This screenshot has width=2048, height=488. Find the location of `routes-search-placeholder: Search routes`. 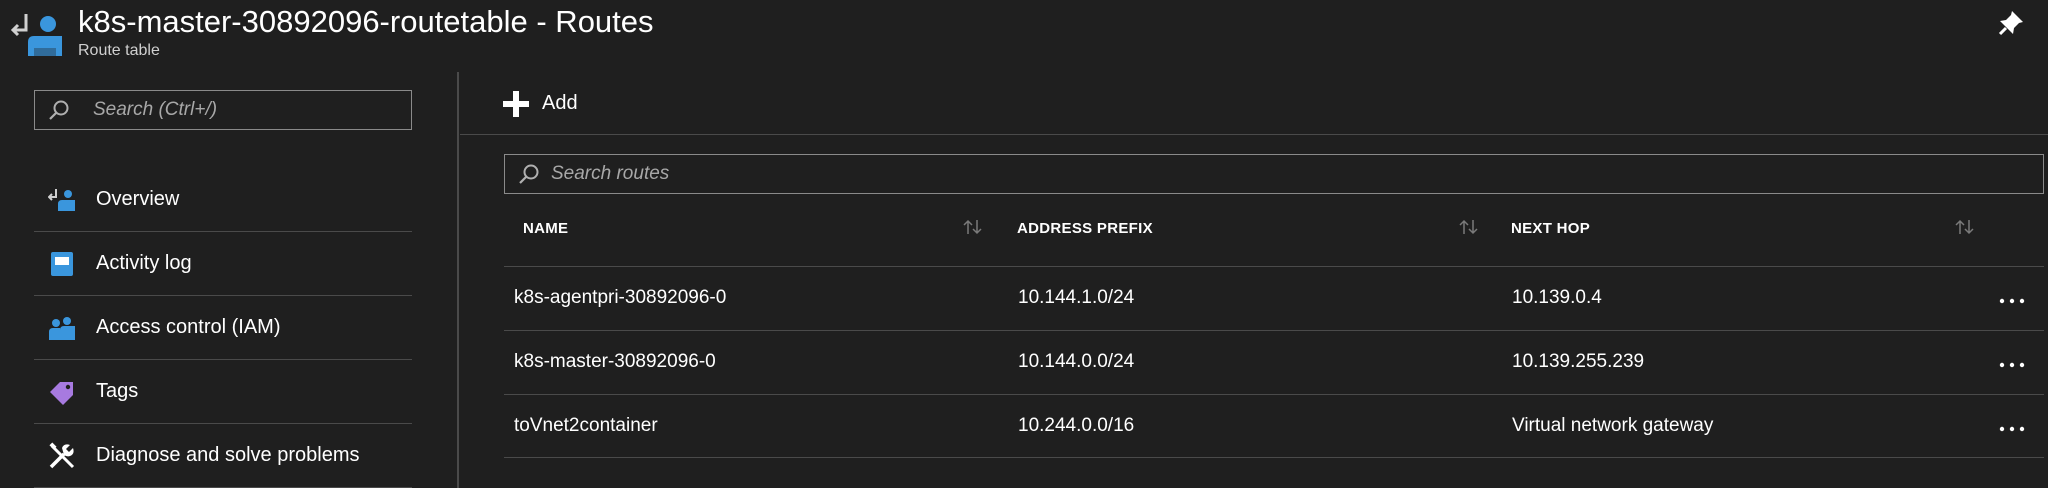

routes-search-placeholder: Search routes is located at coordinates (610, 173).